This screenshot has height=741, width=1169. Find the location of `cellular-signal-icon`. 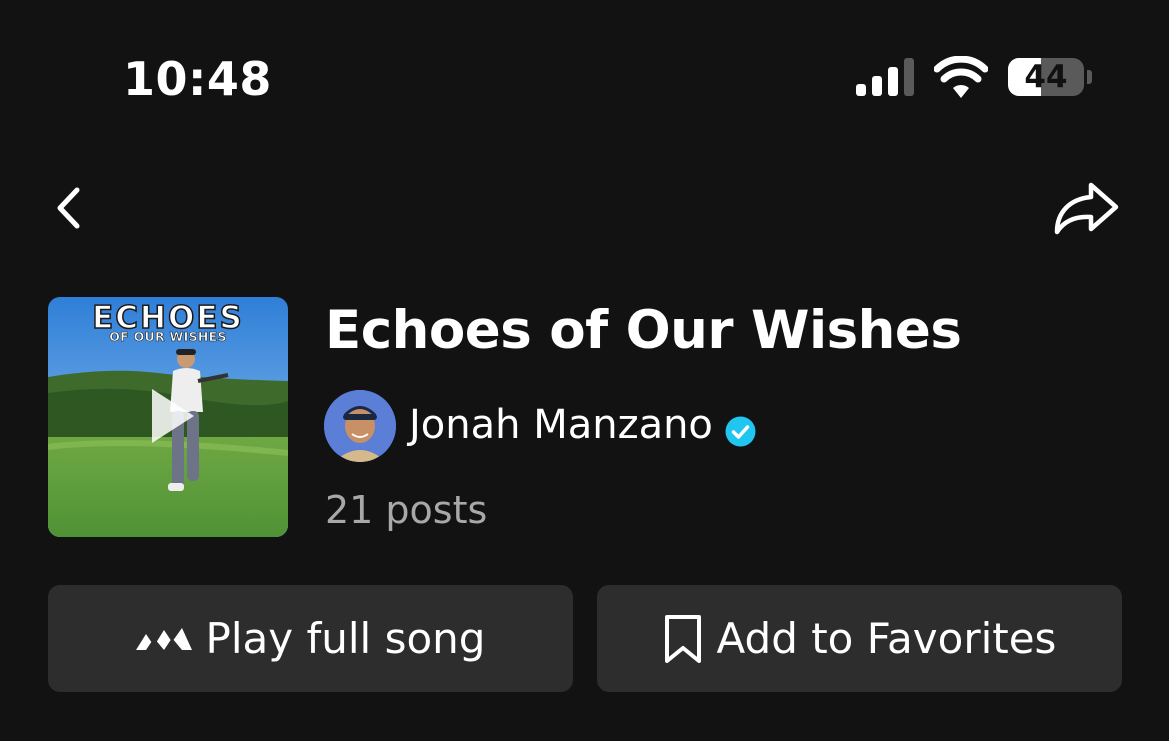

cellular-signal-icon is located at coordinates (885, 77).